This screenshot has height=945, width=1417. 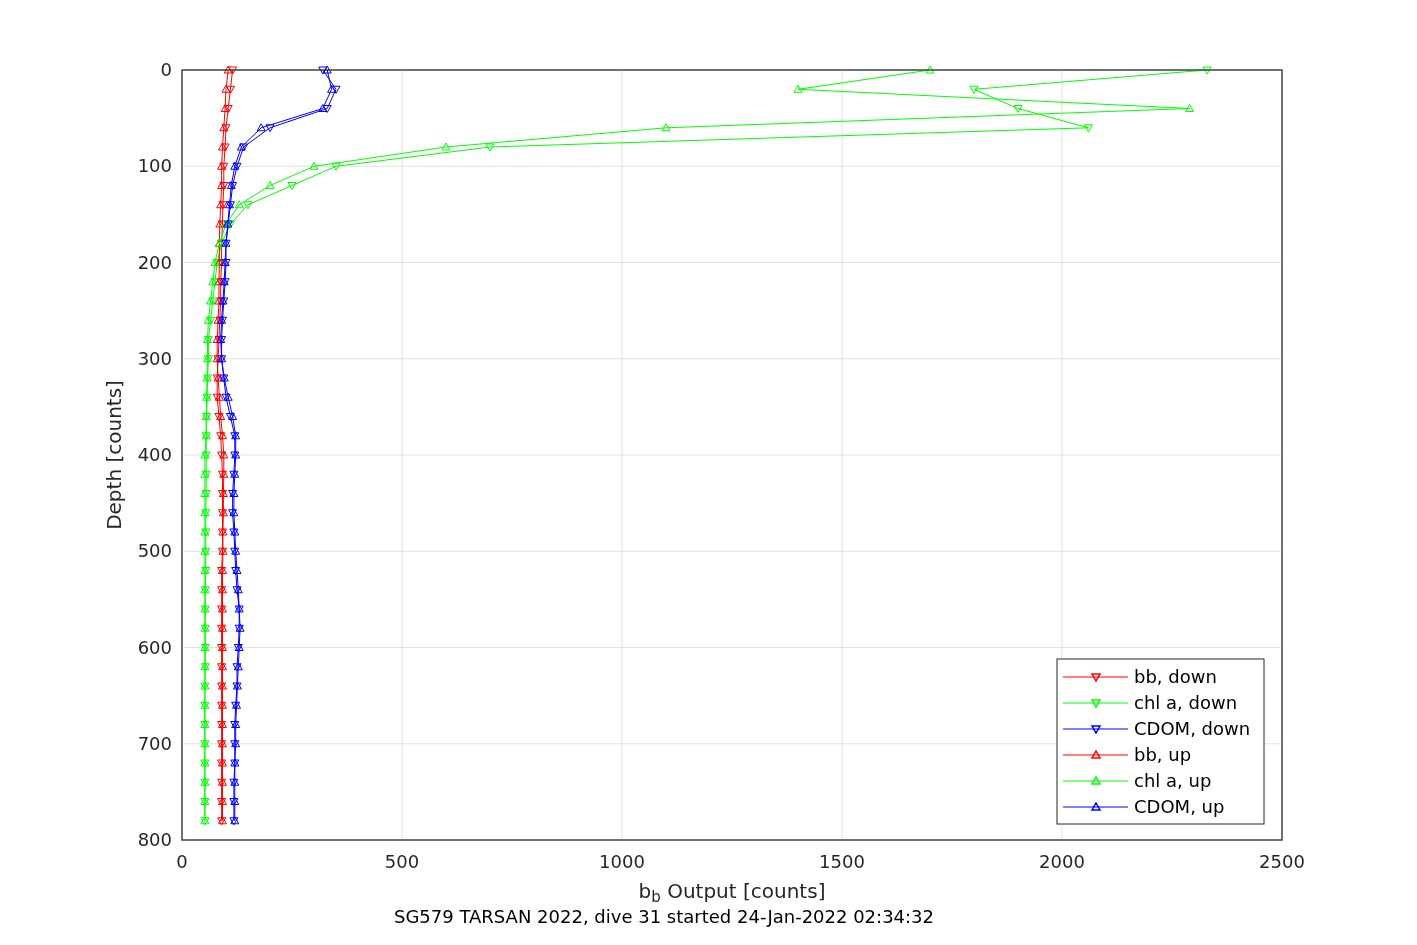 What do you see at coordinates (1062, 861) in the screenshot?
I see `x-tick-label: 2000` at bounding box center [1062, 861].